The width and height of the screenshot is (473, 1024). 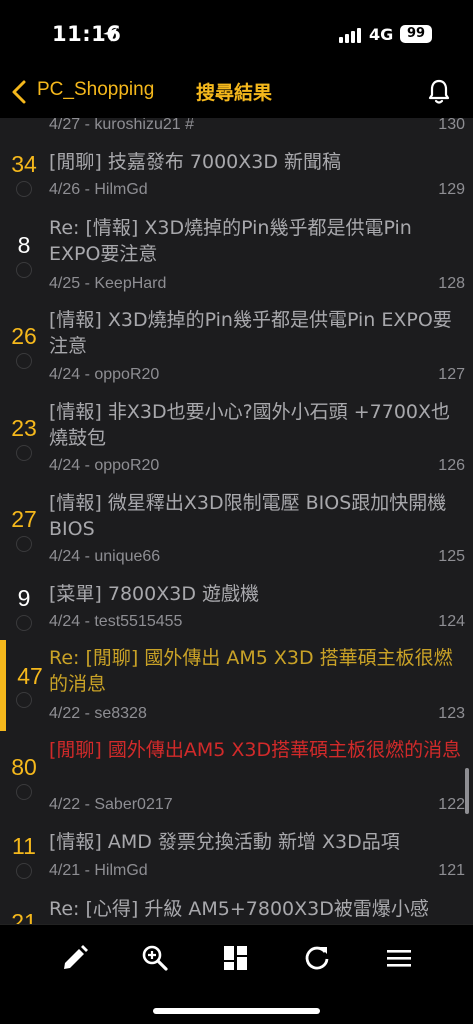 I want to click on post-number: 122, so click(x=451, y=804).